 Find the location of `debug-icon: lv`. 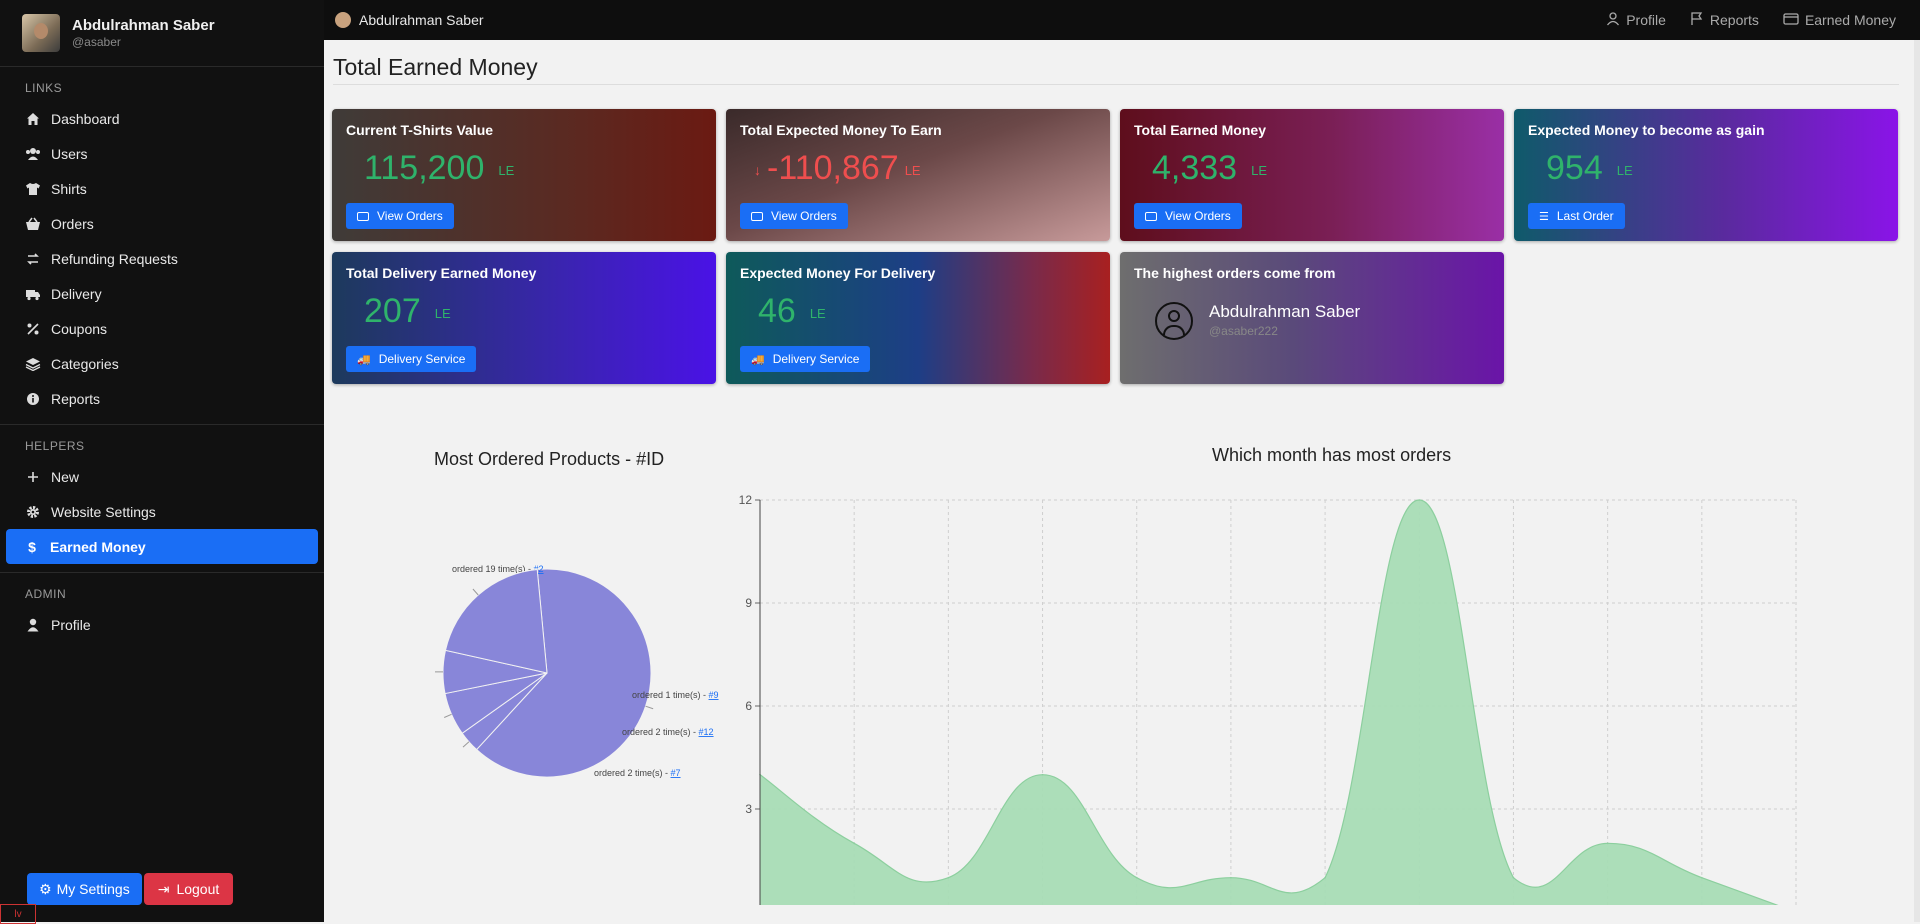

debug-icon: lv is located at coordinates (18, 914).